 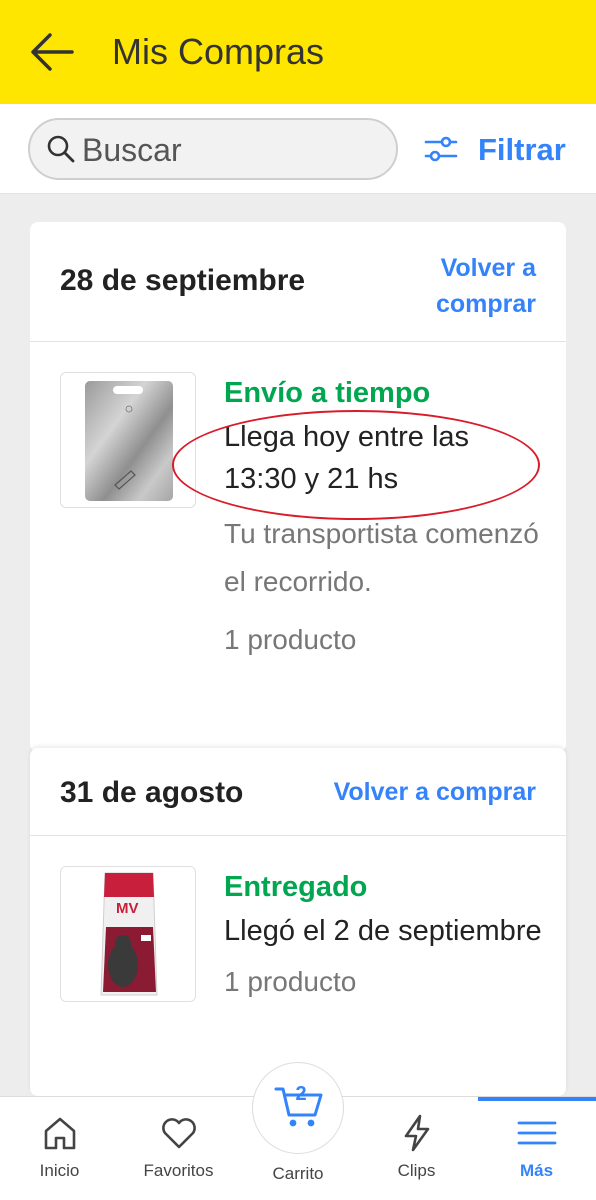 I want to click on svg-text: MV, so click(x=127, y=908).